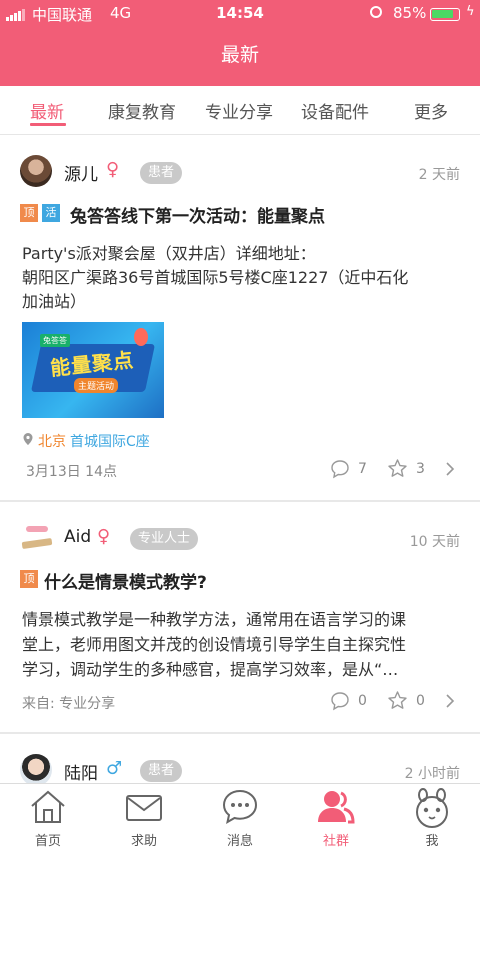 This screenshot has width=480, height=960. What do you see at coordinates (169, 253) in the screenshot?
I see `post-body-line: Party's派对聚会屋（双井店）详细地址：` at bounding box center [169, 253].